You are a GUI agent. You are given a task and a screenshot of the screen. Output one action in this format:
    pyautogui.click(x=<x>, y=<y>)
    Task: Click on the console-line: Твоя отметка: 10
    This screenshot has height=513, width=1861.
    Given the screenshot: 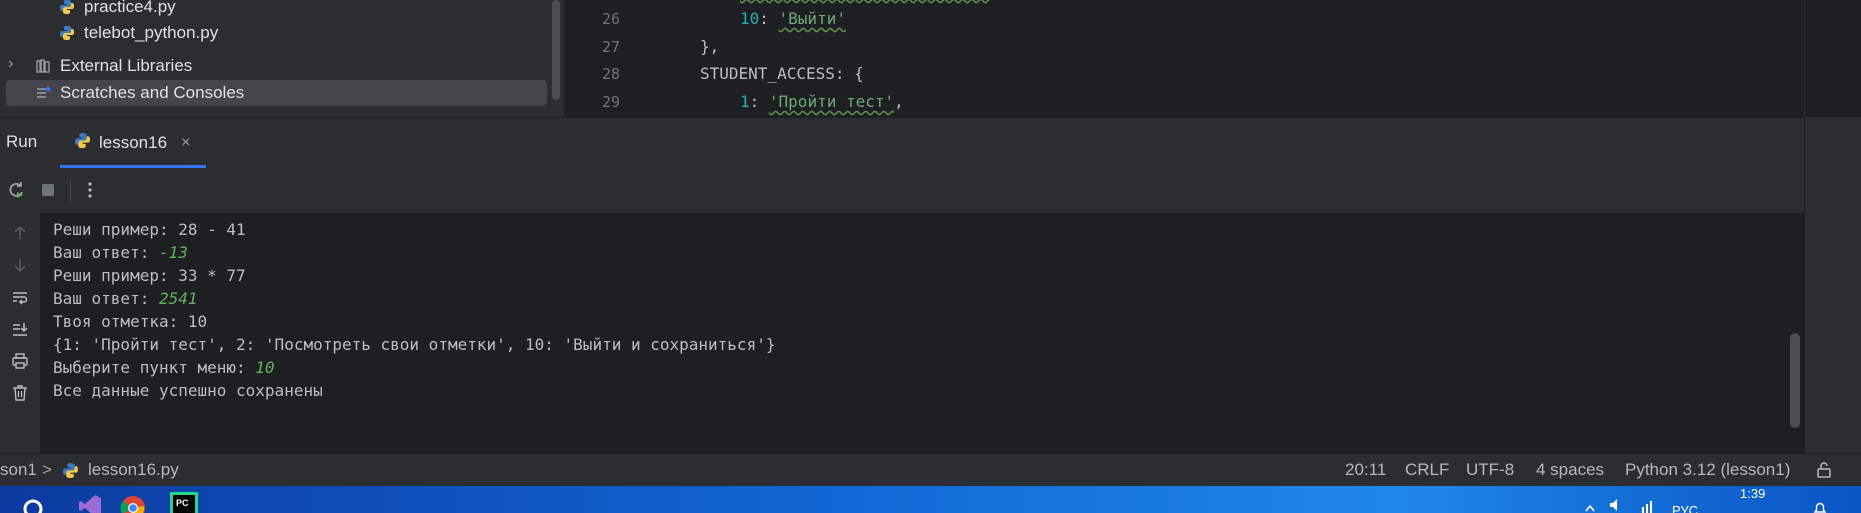 What is the action you would take?
    pyautogui.click(x=130, y=321)
    